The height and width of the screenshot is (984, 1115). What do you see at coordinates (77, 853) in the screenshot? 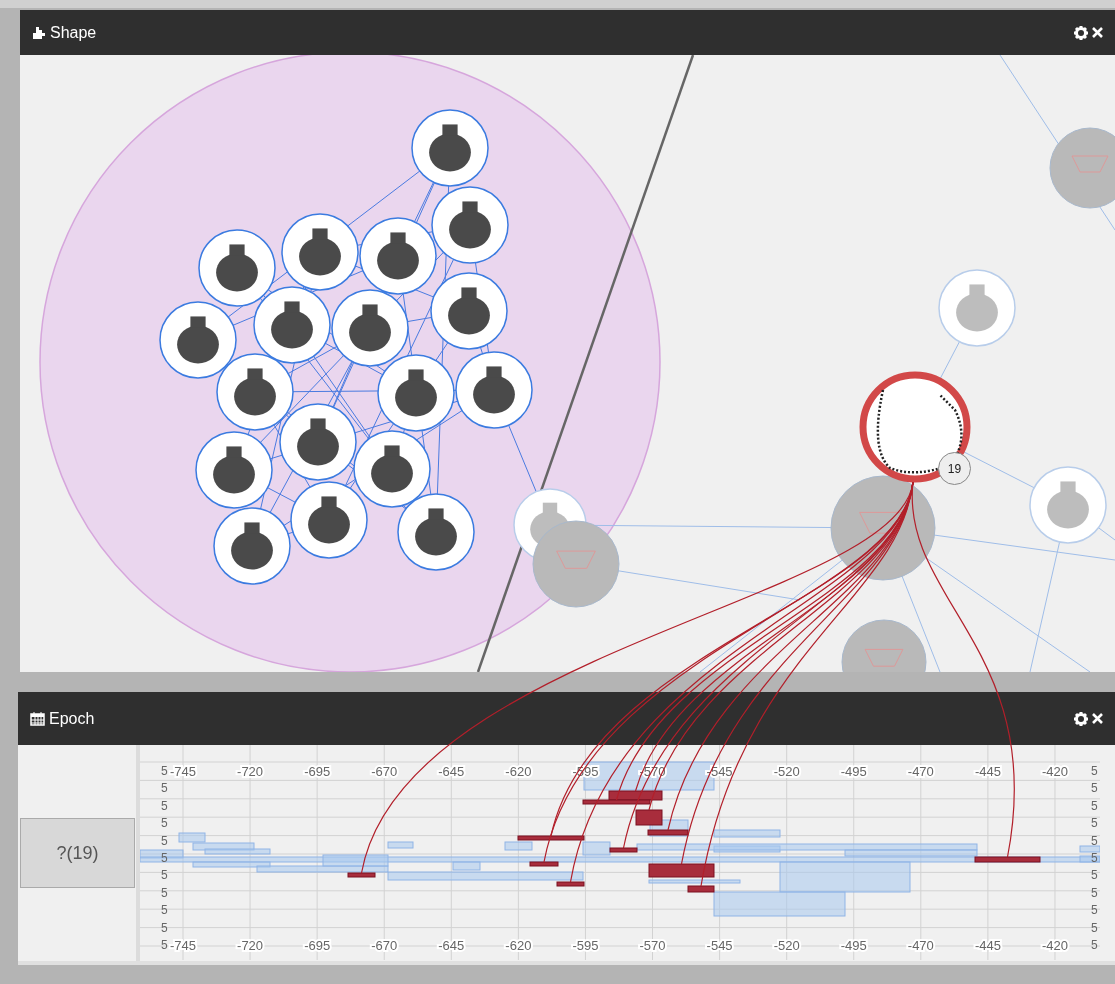
I see `category-button: ?(19)` at bounding box center [77, 853].